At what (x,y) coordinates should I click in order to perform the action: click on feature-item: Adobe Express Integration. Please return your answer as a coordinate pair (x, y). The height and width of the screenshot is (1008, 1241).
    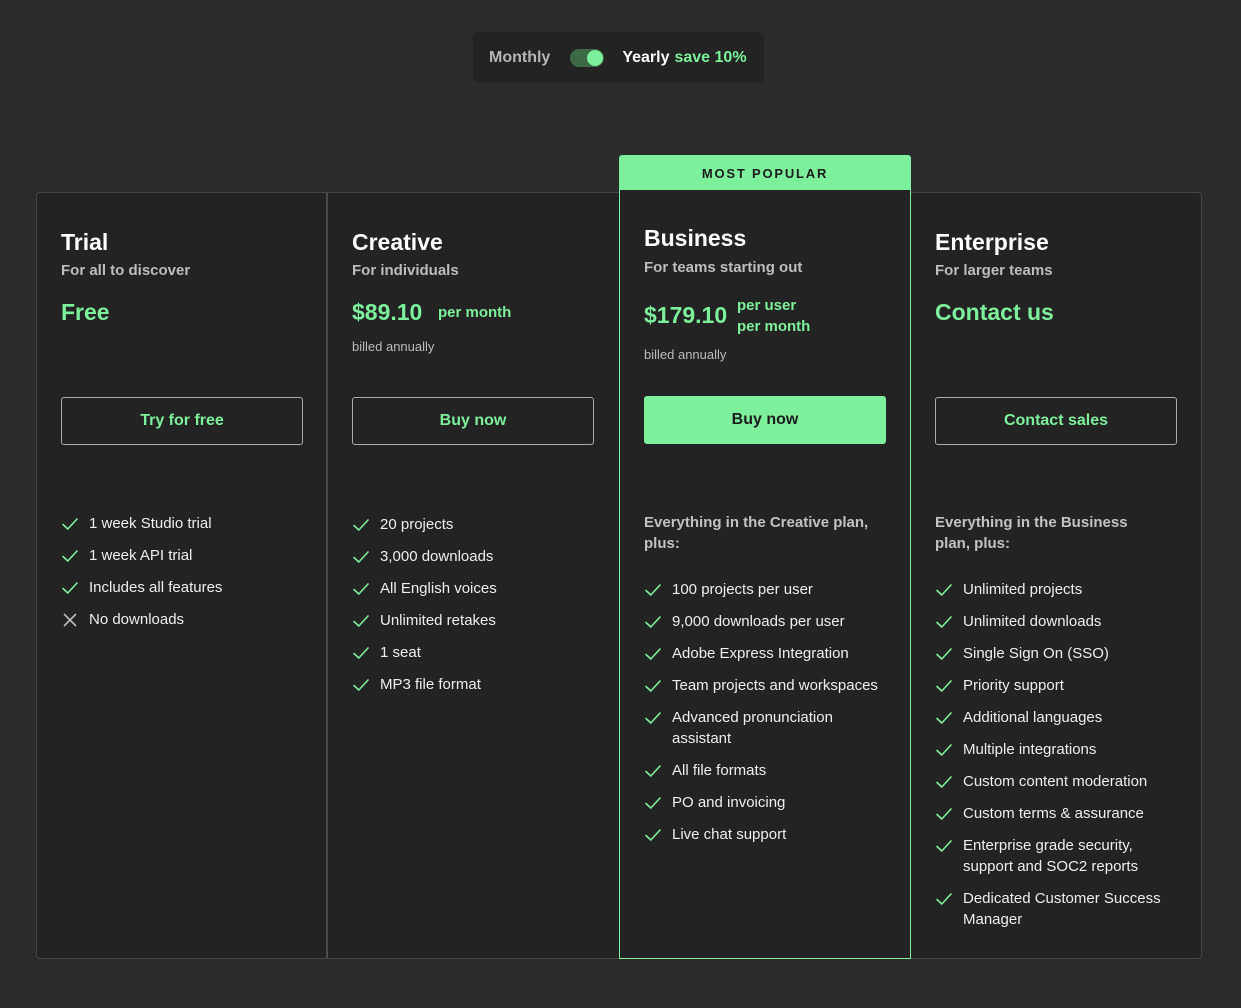
    Looking at the image, I should click on (764, 653).